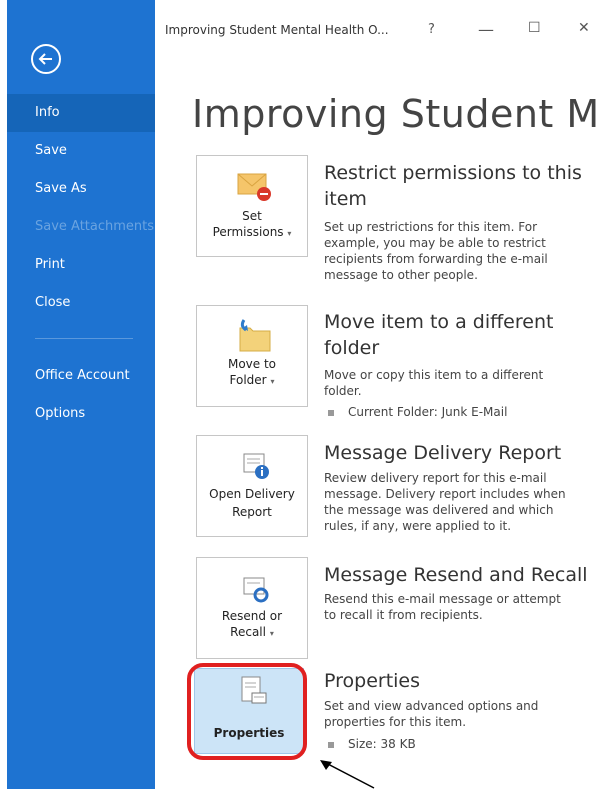  Describe the element at coordinates (81, 303) in the screenshot. I see `nav-close: Close` at that location.